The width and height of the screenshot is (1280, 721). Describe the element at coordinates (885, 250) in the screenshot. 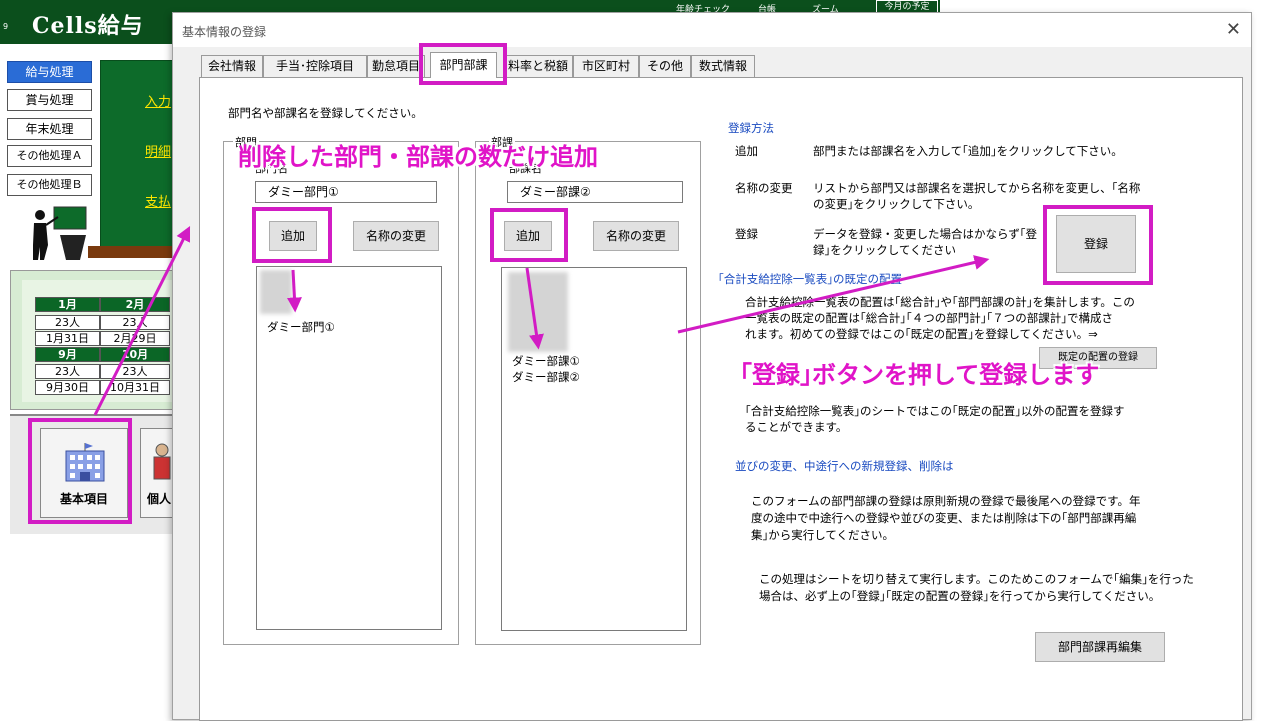

I see `method-desc-register-2: 録｣をクリックしてください` at that location.